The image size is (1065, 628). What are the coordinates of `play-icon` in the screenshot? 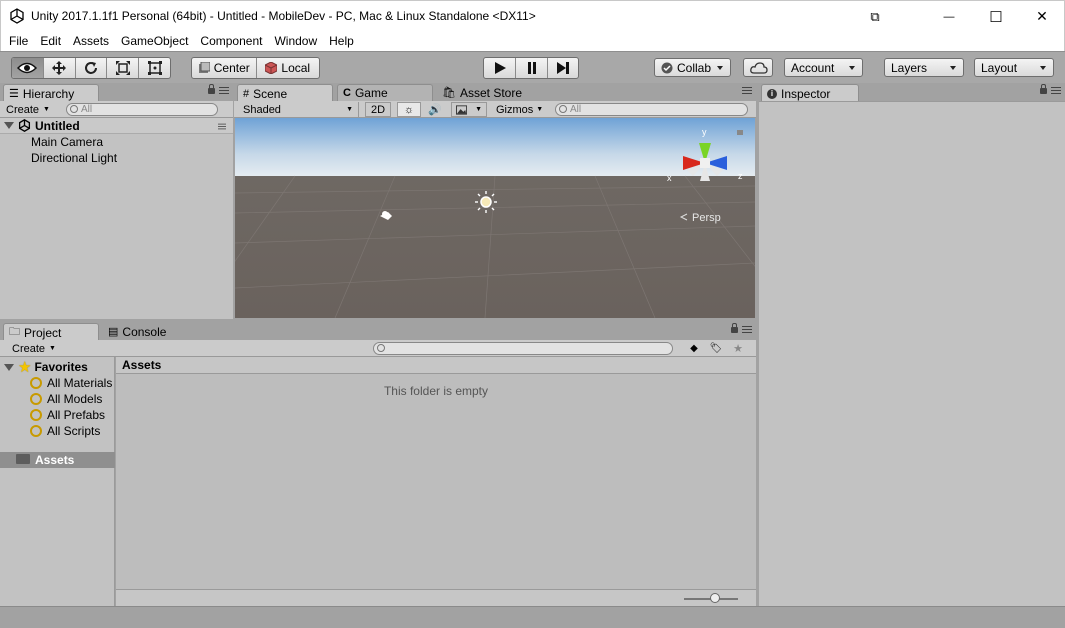 It's located at (500, 68).